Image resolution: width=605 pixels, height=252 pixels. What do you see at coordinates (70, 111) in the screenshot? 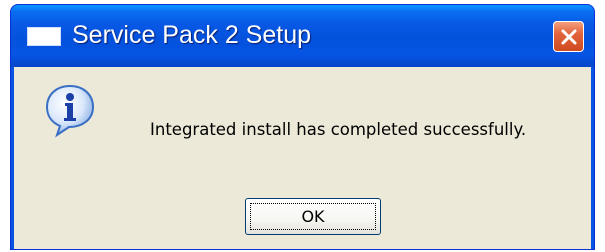
I see `information-icon` at bounding box center [70, 111].